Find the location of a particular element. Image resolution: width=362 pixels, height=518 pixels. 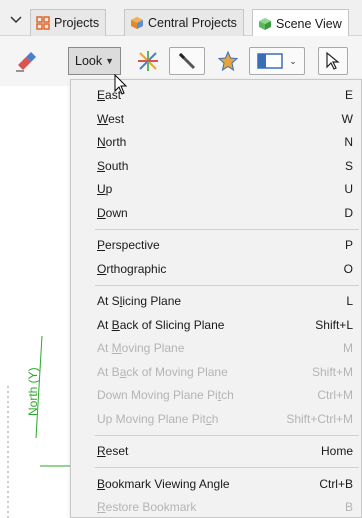

menu-item-label: West is located at coordinates (111, 118).